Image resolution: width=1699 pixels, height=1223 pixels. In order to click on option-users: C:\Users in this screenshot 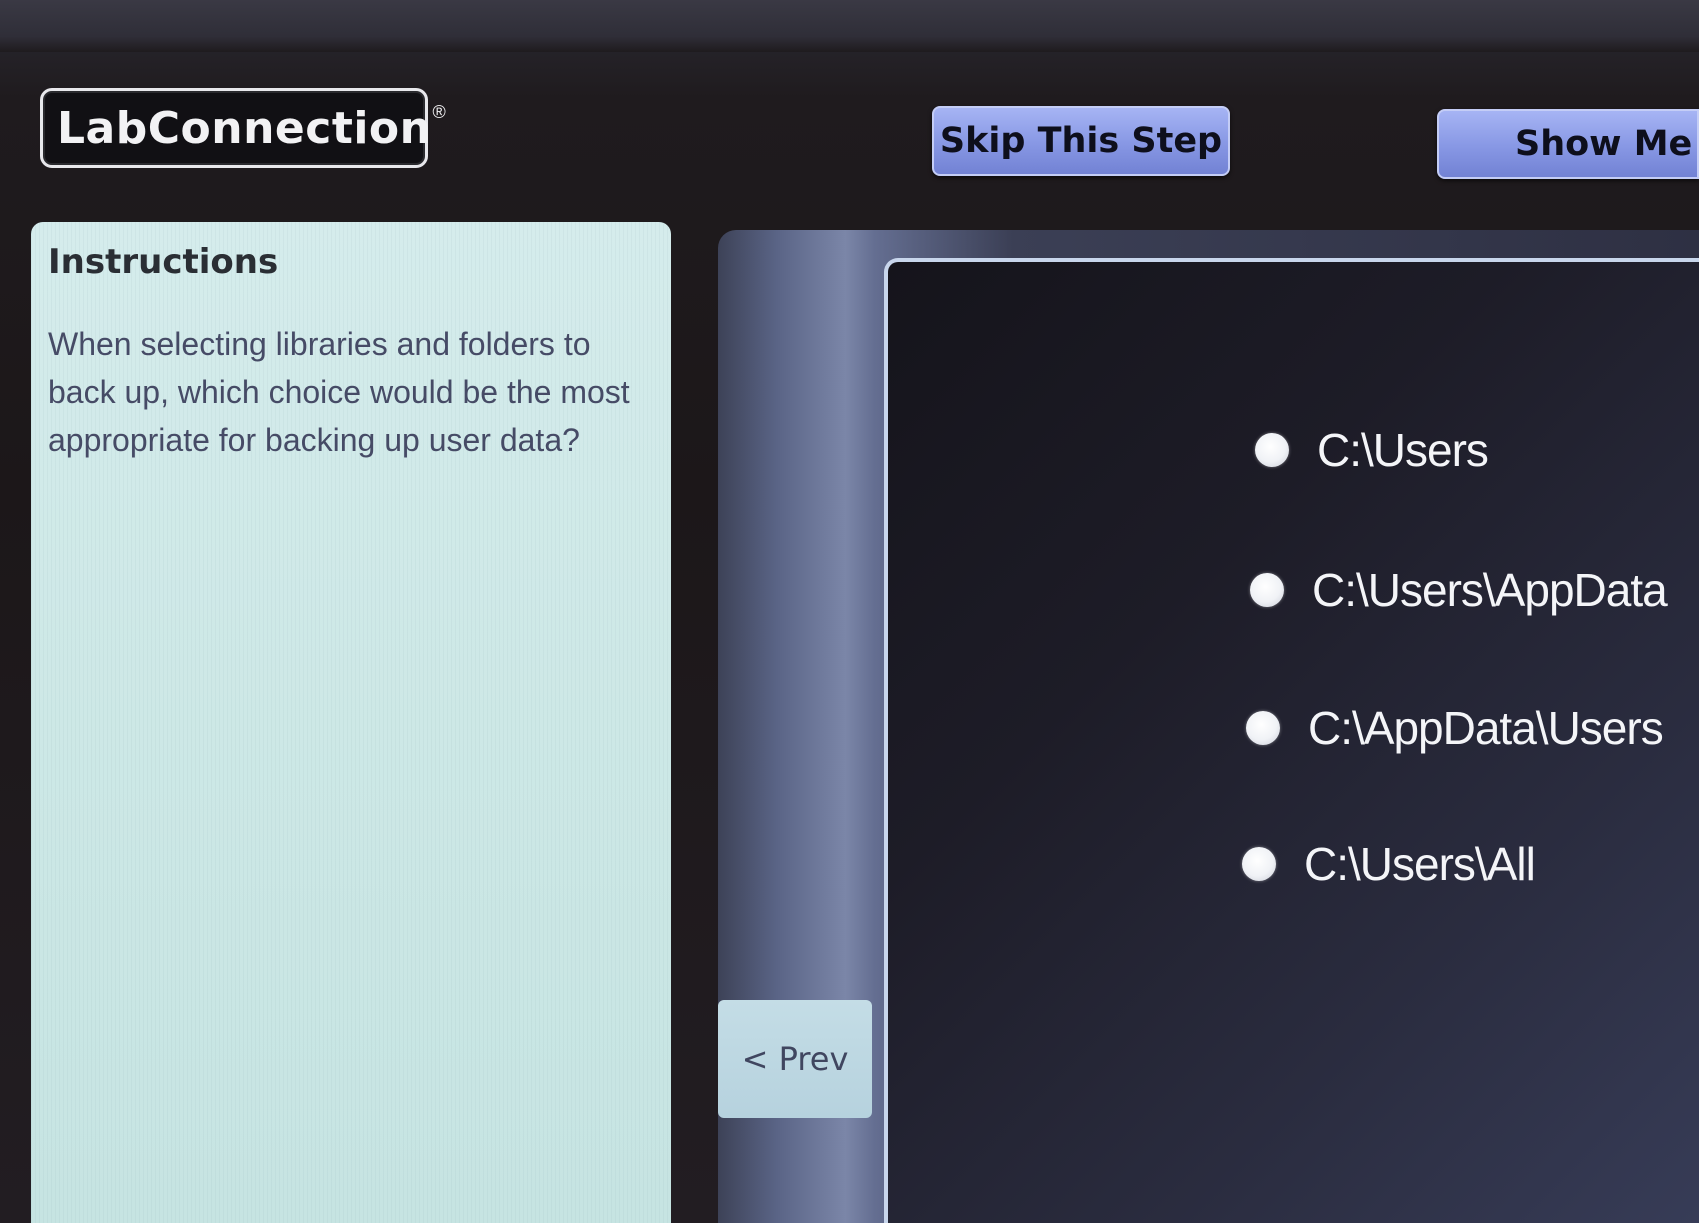, I will do `click(1372, 450)`.